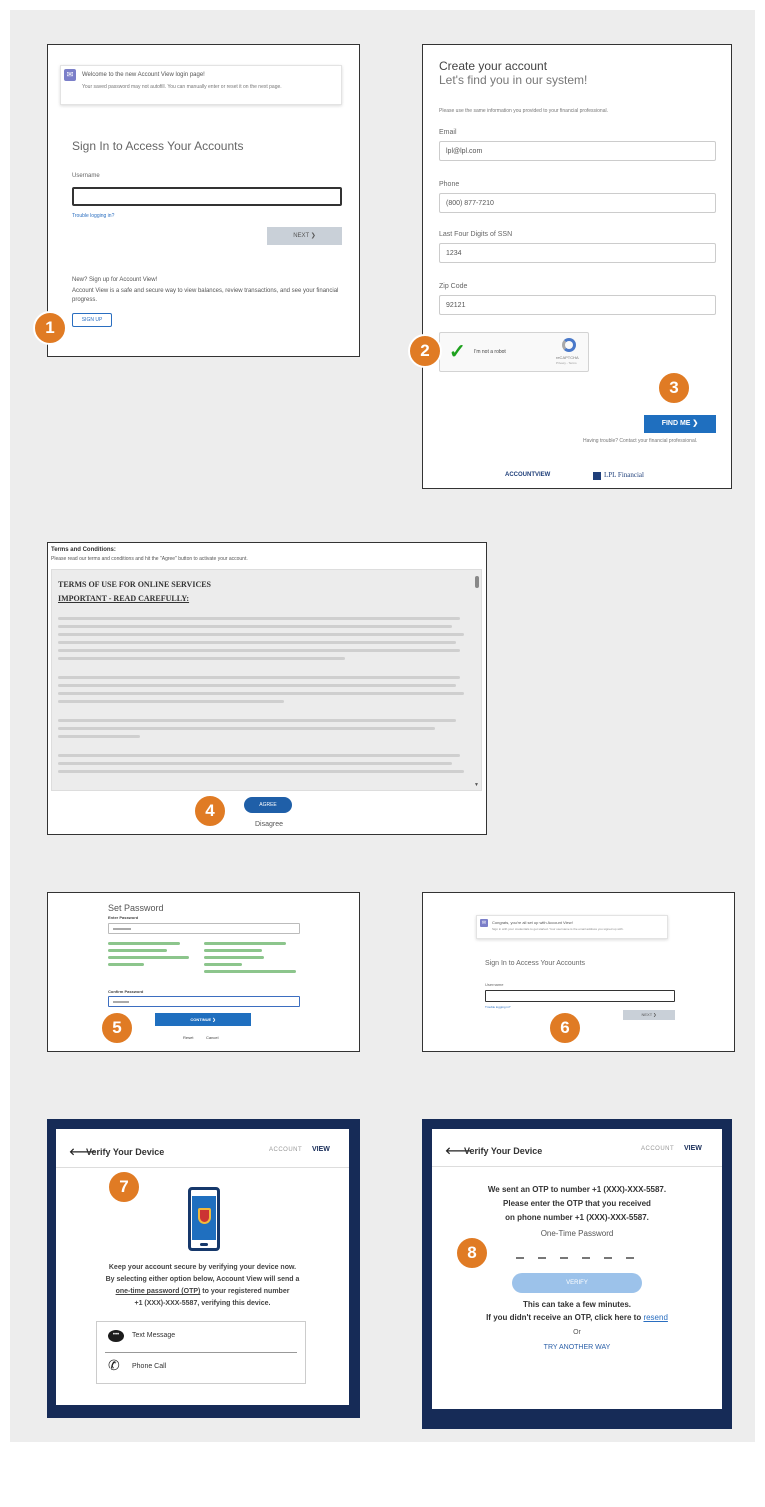  I want to click on captcha-brand: reCAPTCHA, so click(567, 357).